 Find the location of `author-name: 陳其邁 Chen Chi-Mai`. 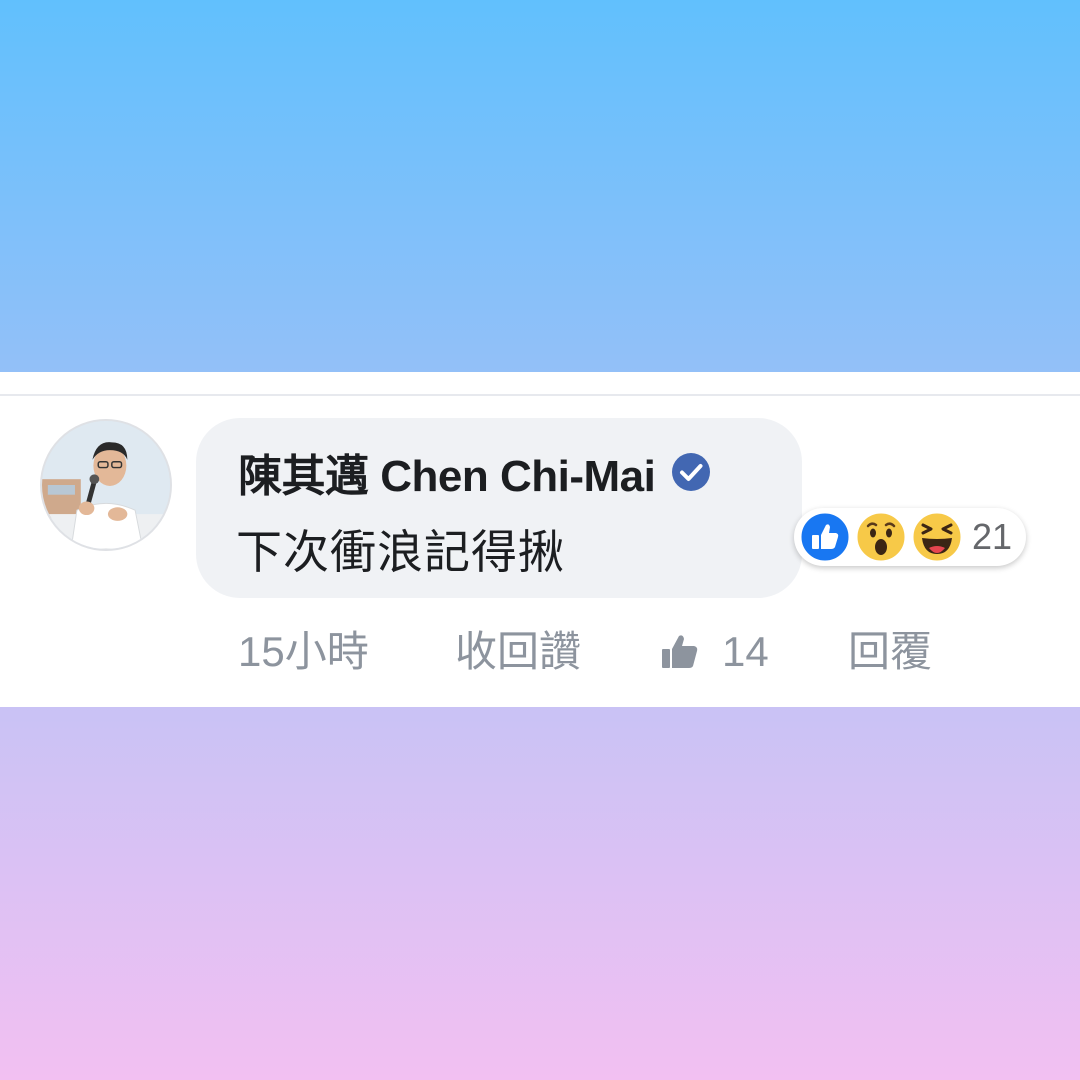

author-name: 陳其邁 Chen Chi-Mai is located at coordinates (447, 472).